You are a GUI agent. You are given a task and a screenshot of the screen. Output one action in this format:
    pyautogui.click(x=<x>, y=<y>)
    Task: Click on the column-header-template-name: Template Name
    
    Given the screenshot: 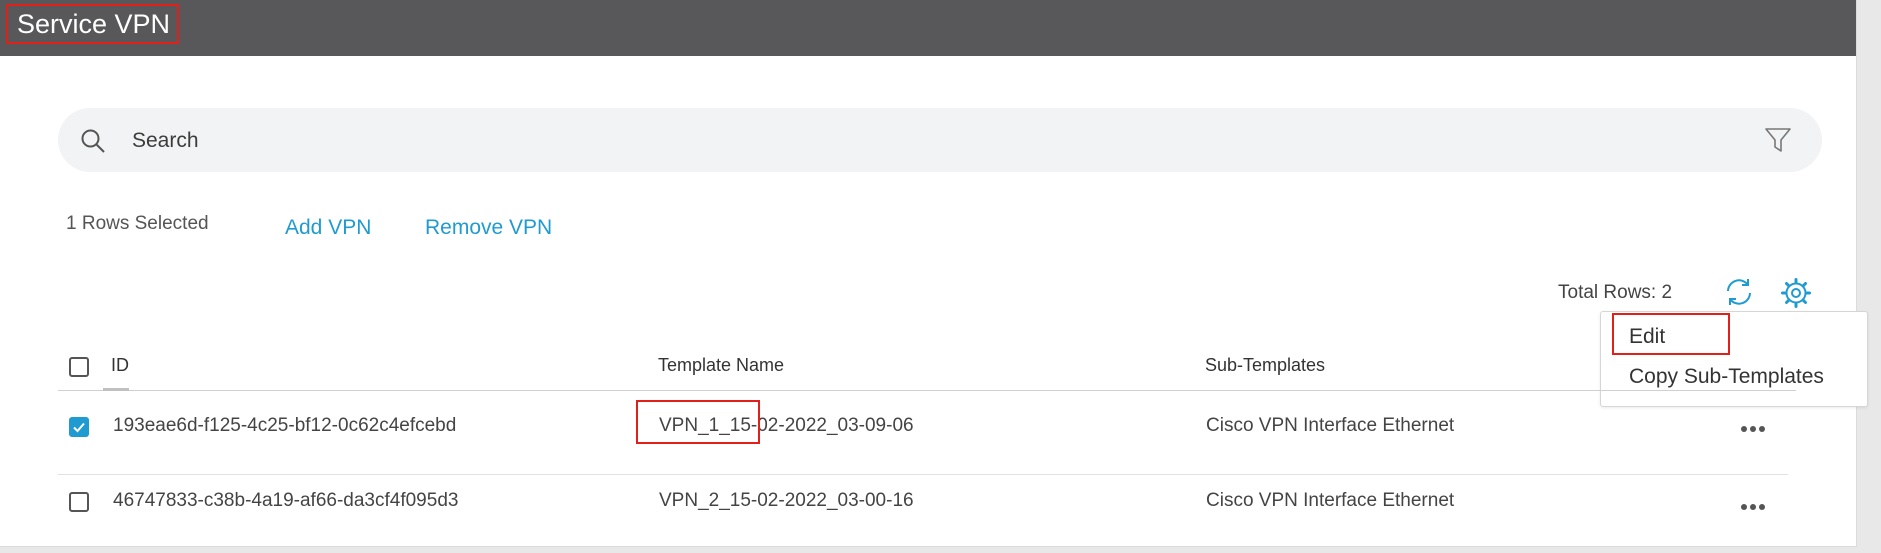 What is the action you would take?
    pyautogui.click(x=721, y=365)
    